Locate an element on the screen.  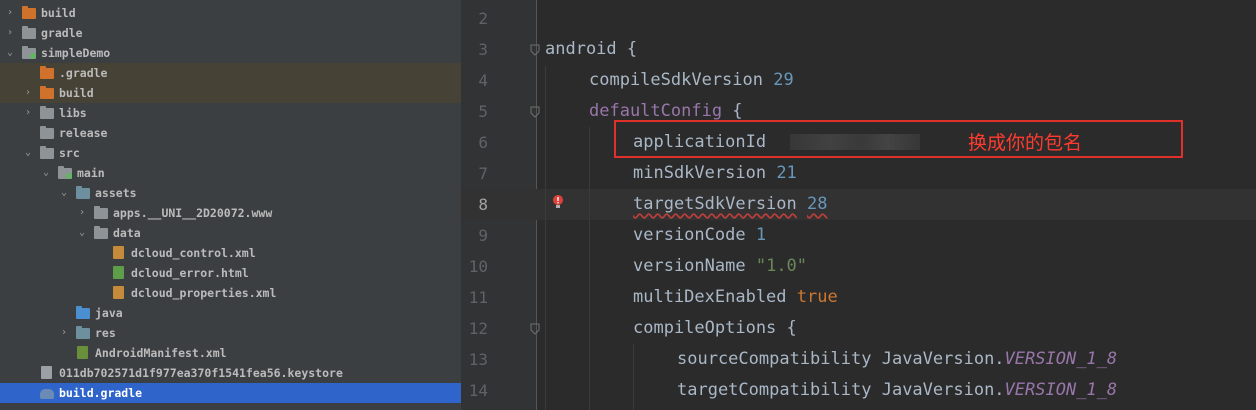
tree-item: java is located at coordinates (230, 313).